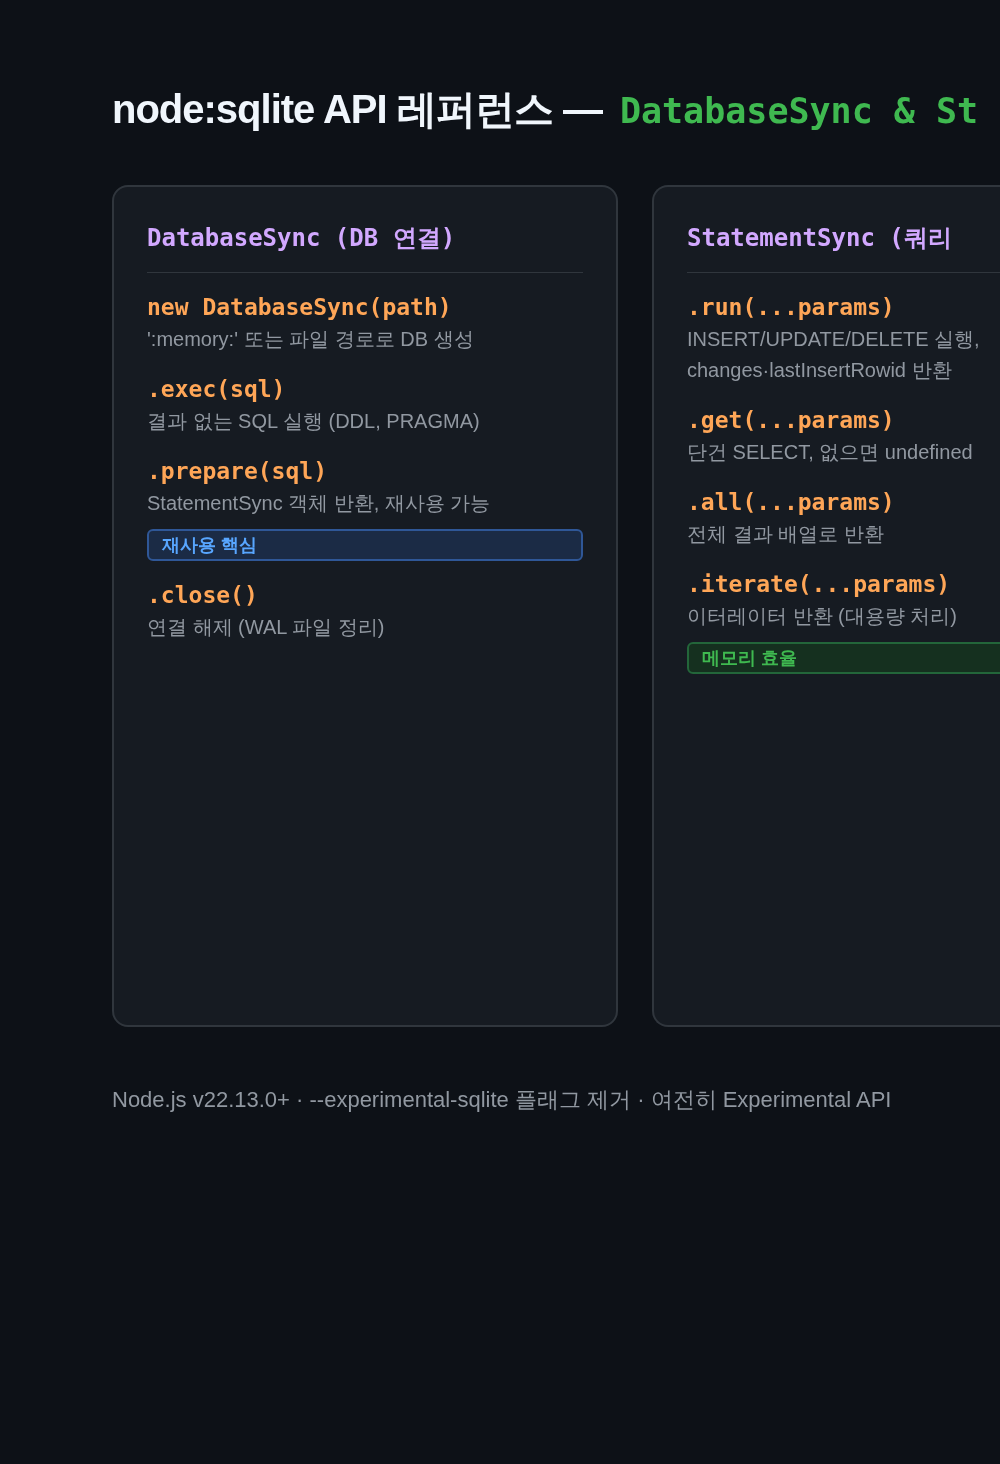 The width and height of the screenshot is (1000, 1464). Describe the element at coordinates (203, 595) in the screenshot. I see `method-signature: .close()` at that location.